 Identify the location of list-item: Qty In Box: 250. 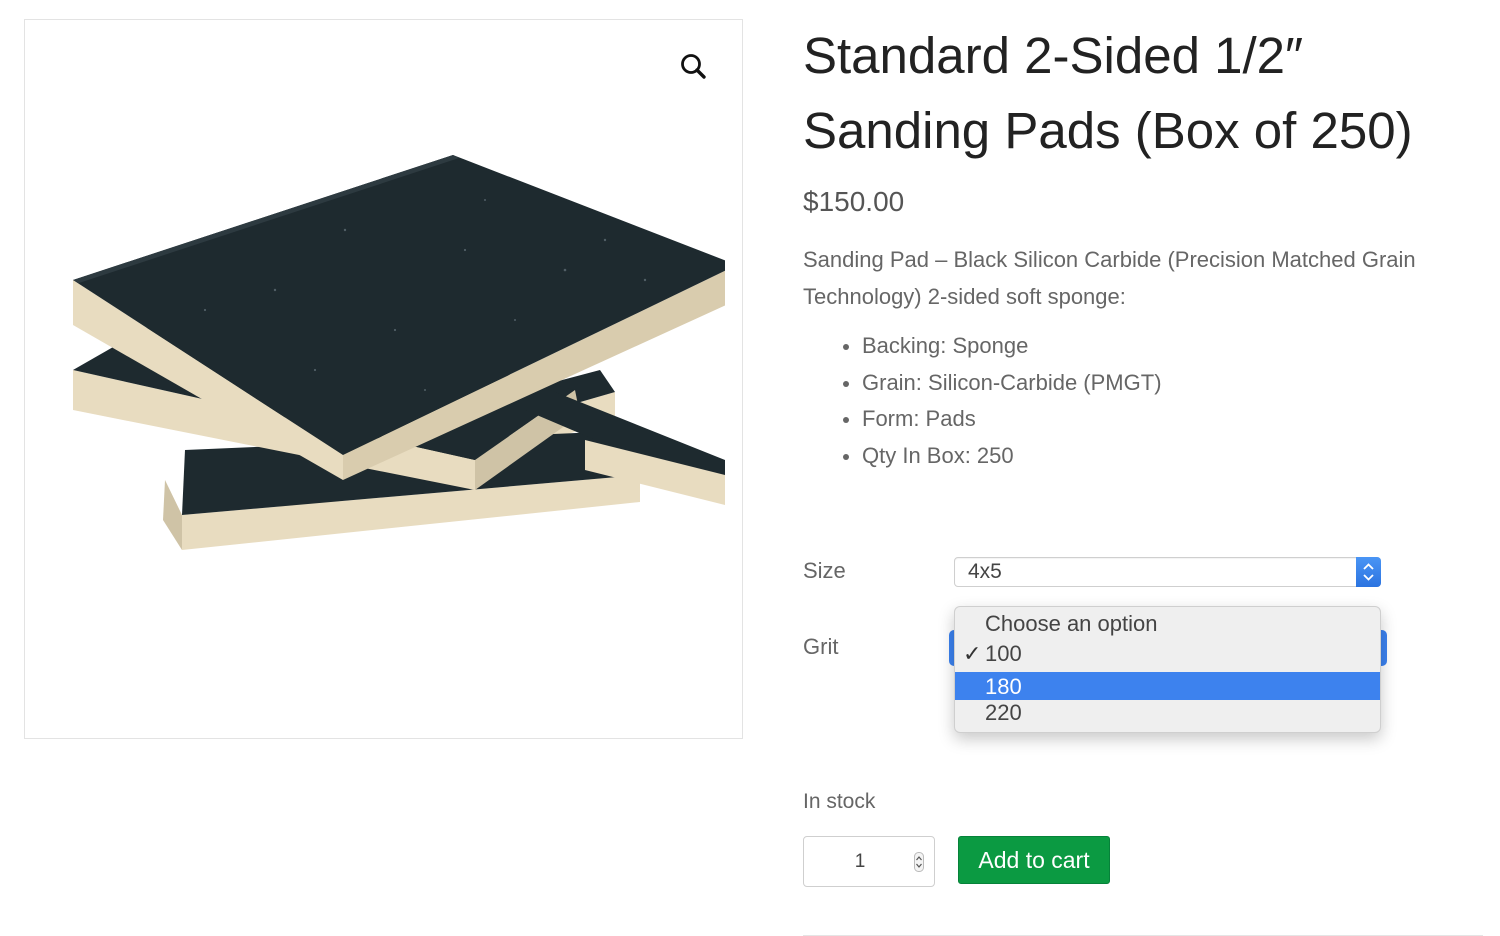
(1002, 456).